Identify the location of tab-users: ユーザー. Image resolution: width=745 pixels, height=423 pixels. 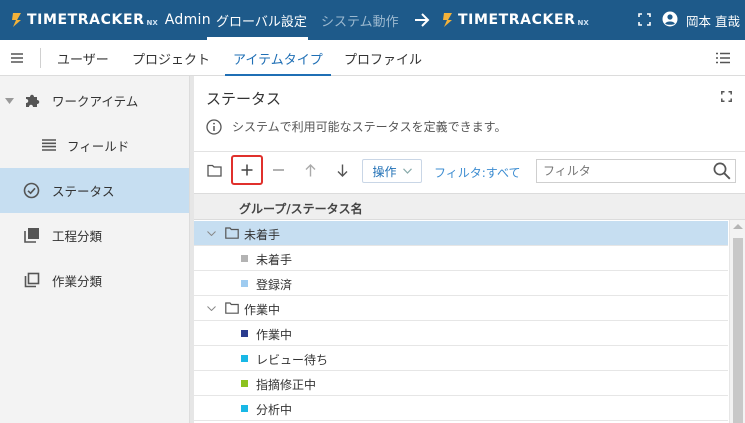
(83, 58).